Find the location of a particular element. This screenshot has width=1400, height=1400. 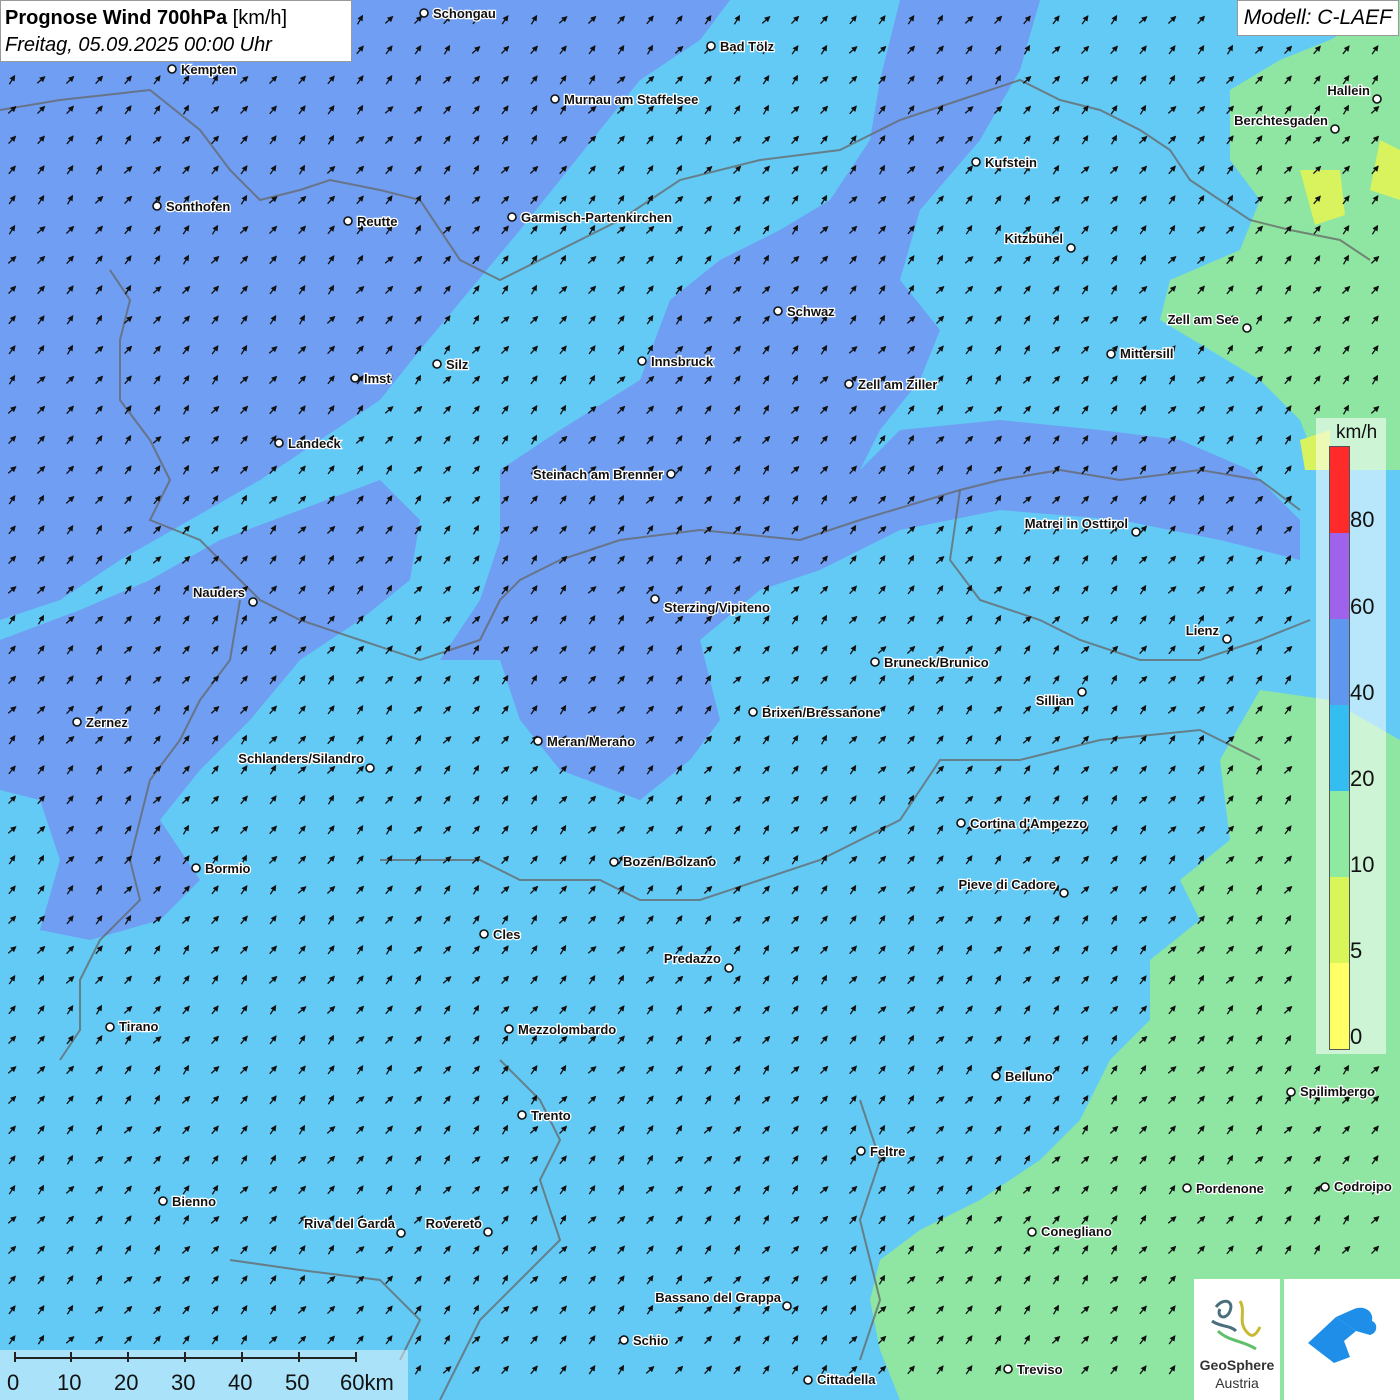

legend-label-20: 20 is located at coordinates (1362, 778).